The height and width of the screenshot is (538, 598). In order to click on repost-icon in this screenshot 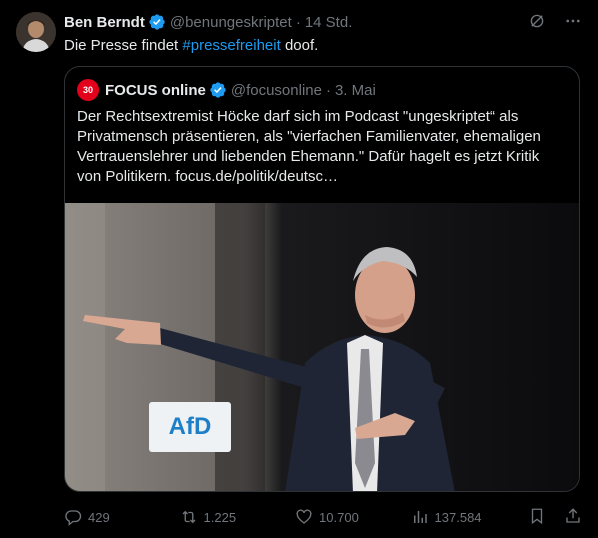, I will do `click(189, 517)`.